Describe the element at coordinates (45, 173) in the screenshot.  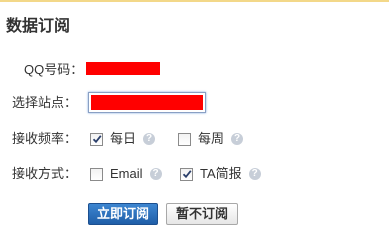
I see `method-label: 接收方式：` at that location.